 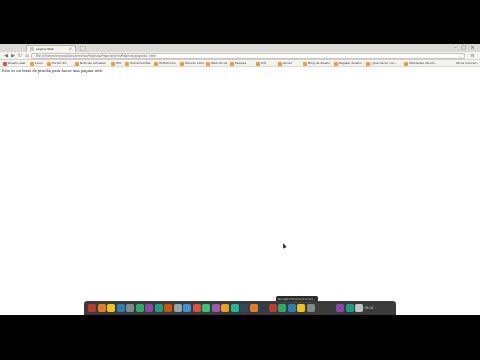 What do you see at coordinates (167, 63) in the screenshot?
I see `bookmark-label: W3Schools` at bounding box center [167, 63].